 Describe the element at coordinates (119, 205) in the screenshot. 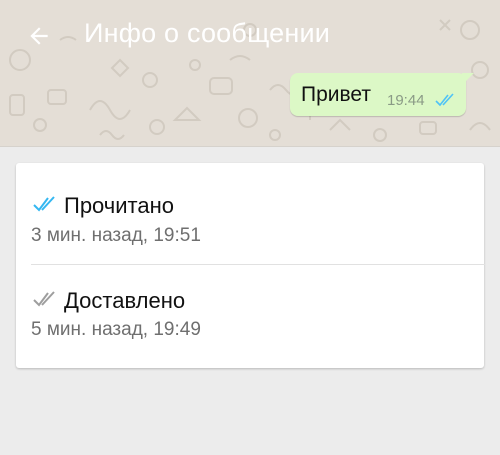

I see `read-label: Прочитано` at that location.